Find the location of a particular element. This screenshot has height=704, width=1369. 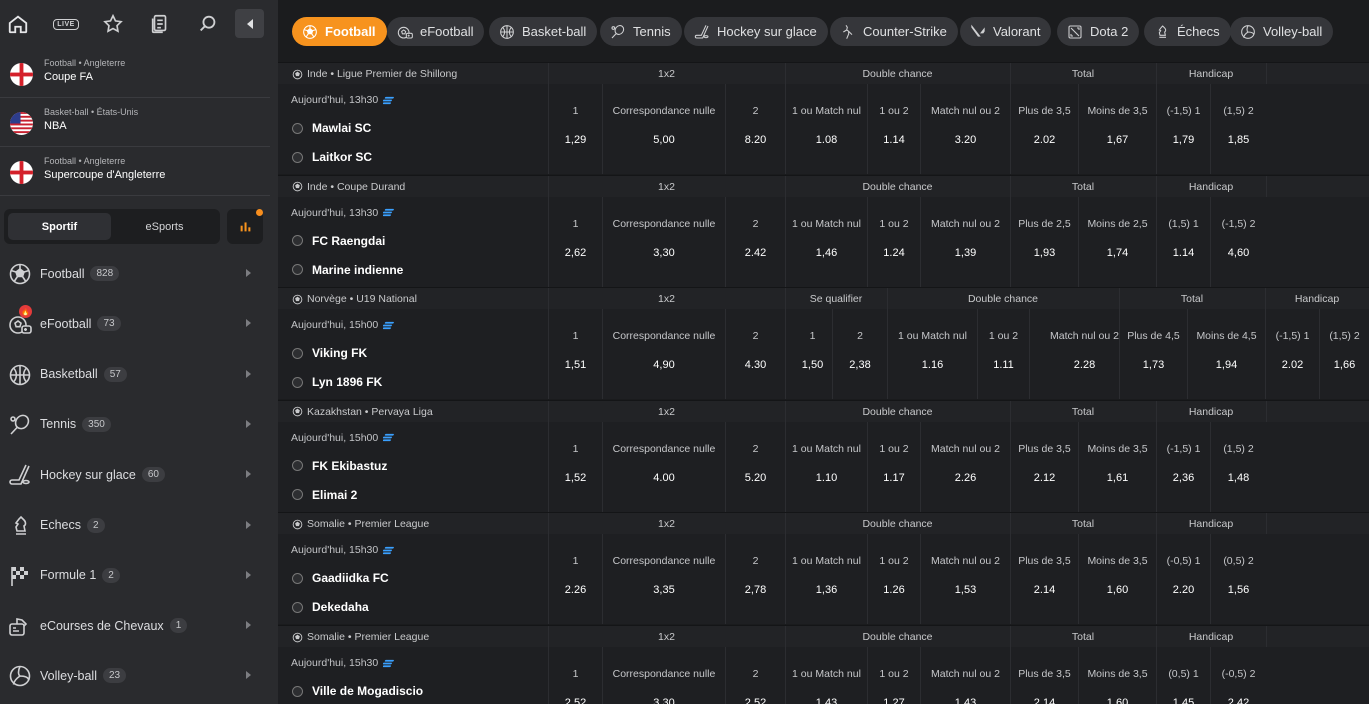

team-name: Viking FK is located at coordinates (329, 353).